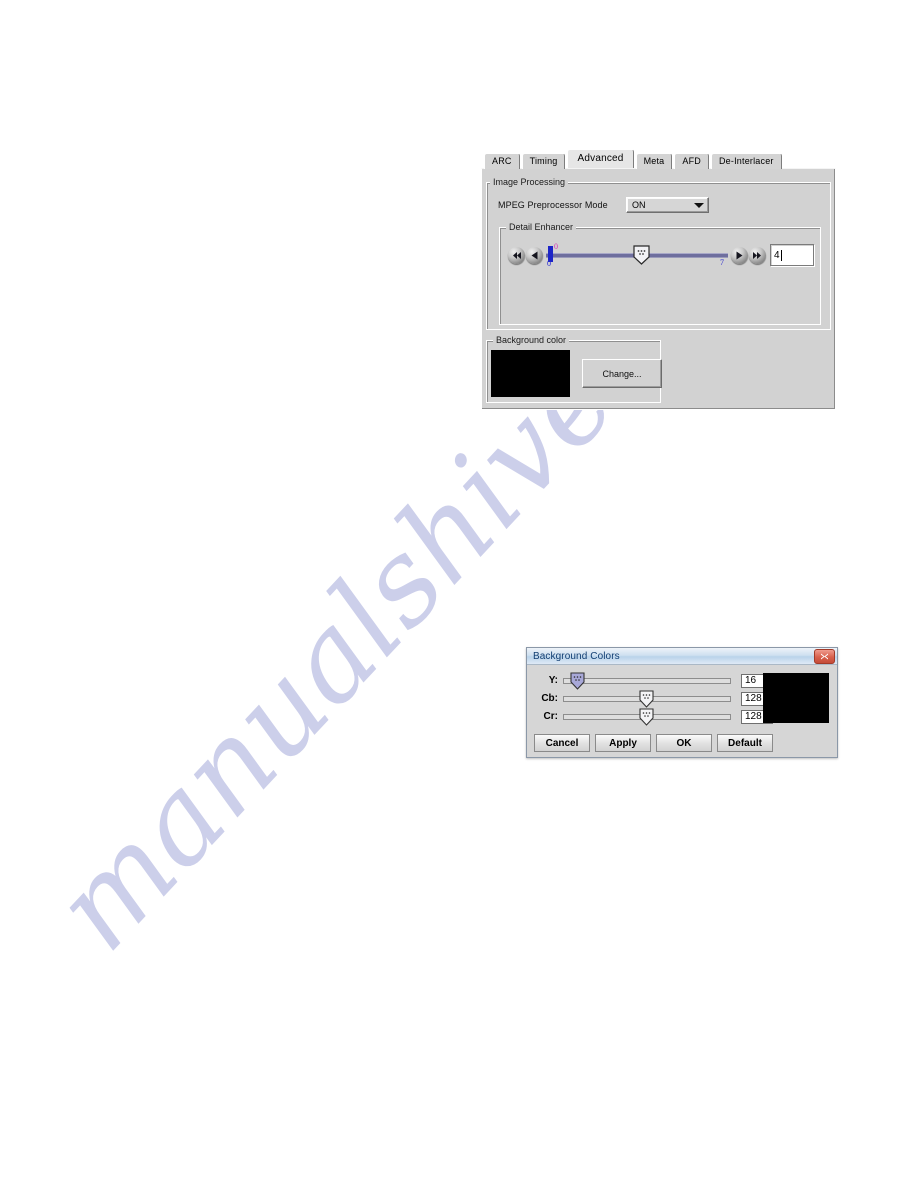  I want to click on text-cursor, so click(781, 255).